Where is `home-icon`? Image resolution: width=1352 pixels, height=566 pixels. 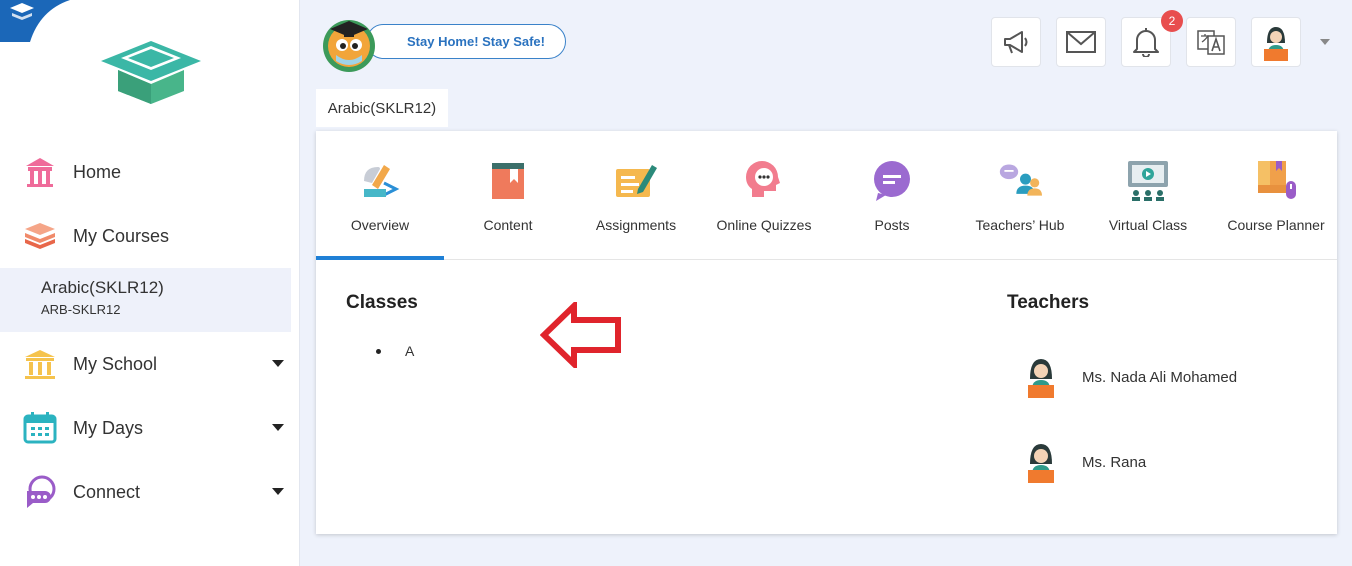
home-icon is located at coordinates (40, 172).